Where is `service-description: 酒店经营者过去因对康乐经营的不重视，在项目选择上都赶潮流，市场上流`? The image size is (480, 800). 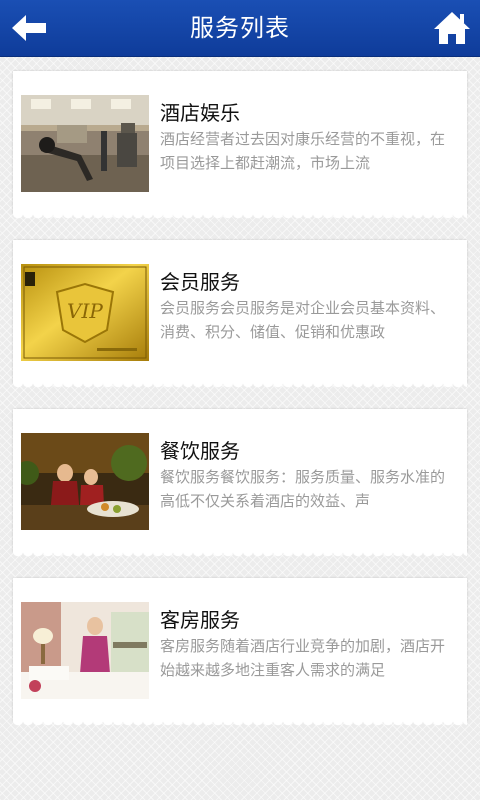 service-description: 酒店经营者过去因对康乐经营的不重视，在项目选择上都赶潮流，市场上流 is located at coordinates (303, 151).